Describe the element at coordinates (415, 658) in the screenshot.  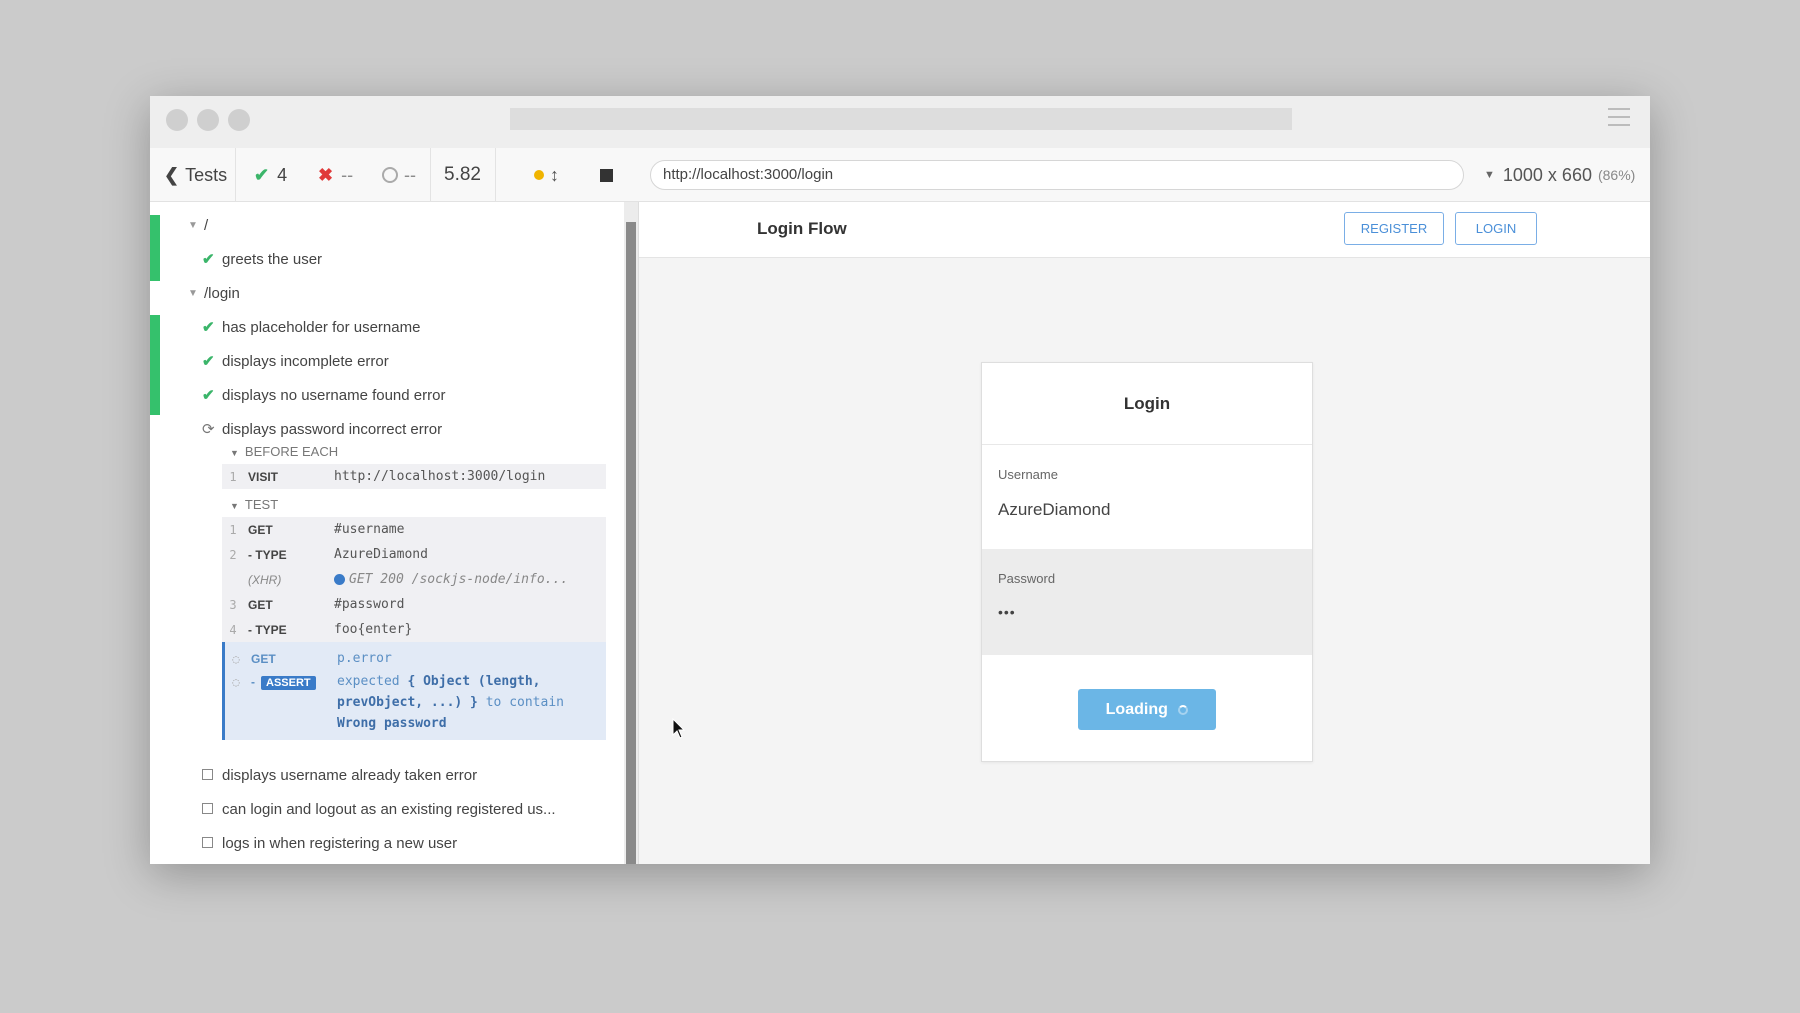
I see `command-row-pending: ◌ GET p.error` at that location.